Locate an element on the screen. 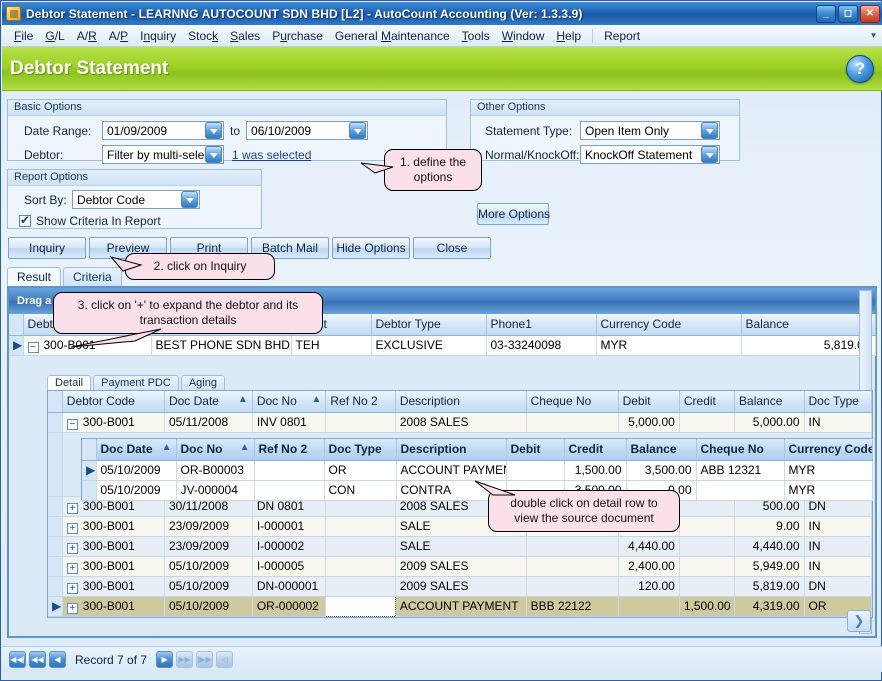  menu-item-report: Report is located at coordinates (622, 36).